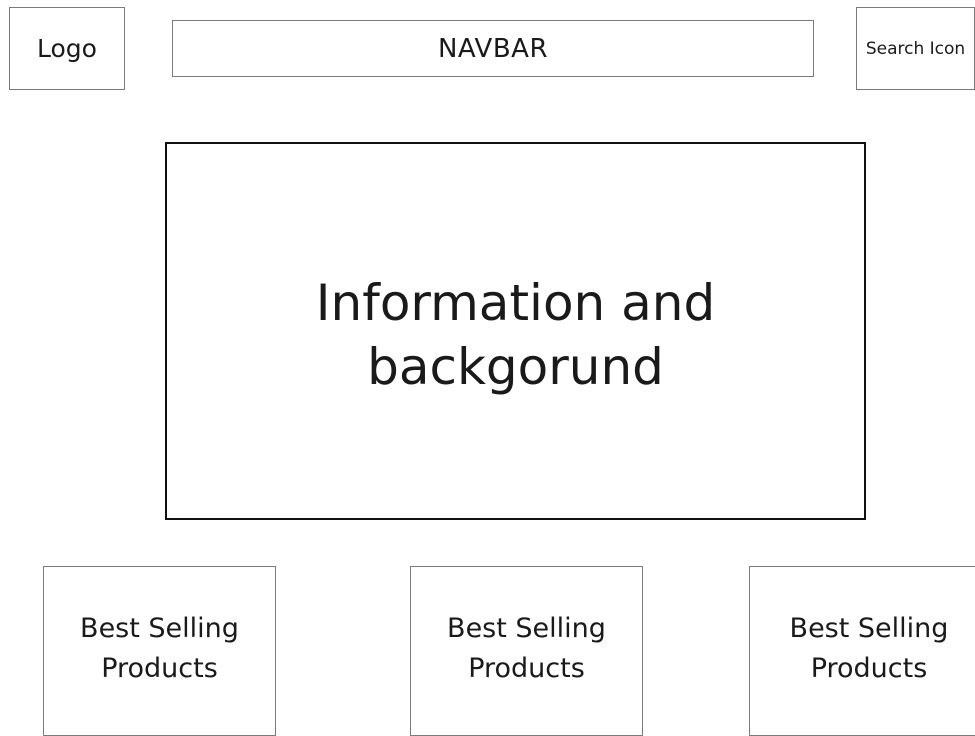 This screenshot has height=736, width=975. I want to click on logo-placeholder: Logo, so click(67, 48).